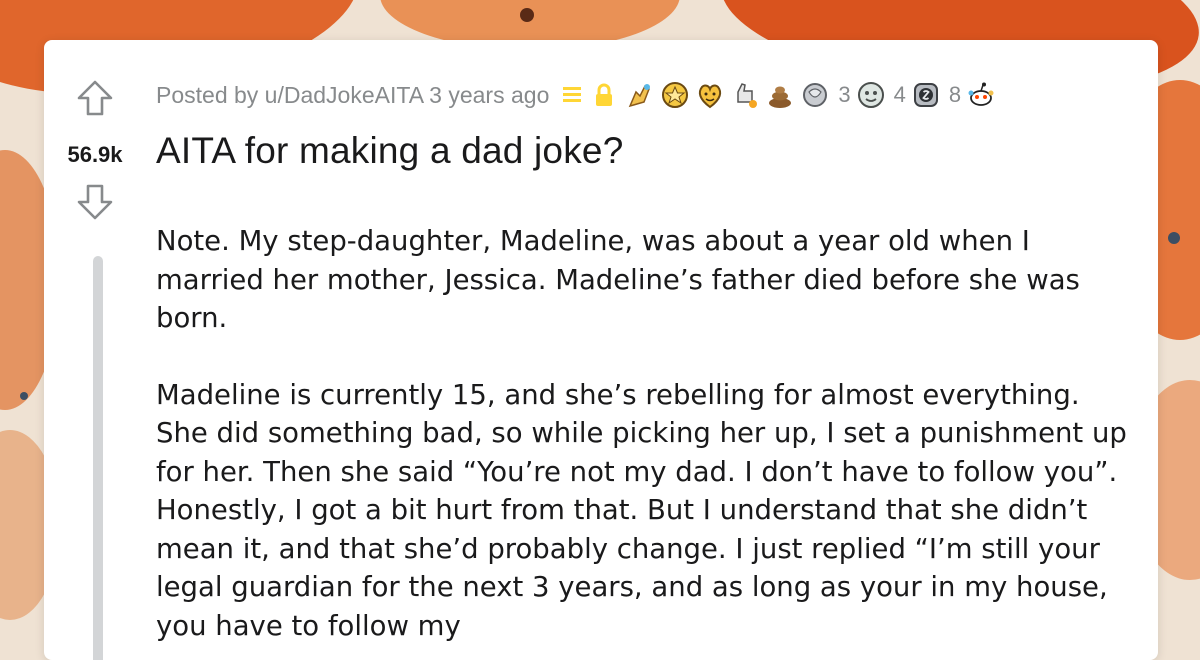 Image resolution: width=1200 pixels, height=660 pixels. I want to click on face-award-icon, so click(871, 95).